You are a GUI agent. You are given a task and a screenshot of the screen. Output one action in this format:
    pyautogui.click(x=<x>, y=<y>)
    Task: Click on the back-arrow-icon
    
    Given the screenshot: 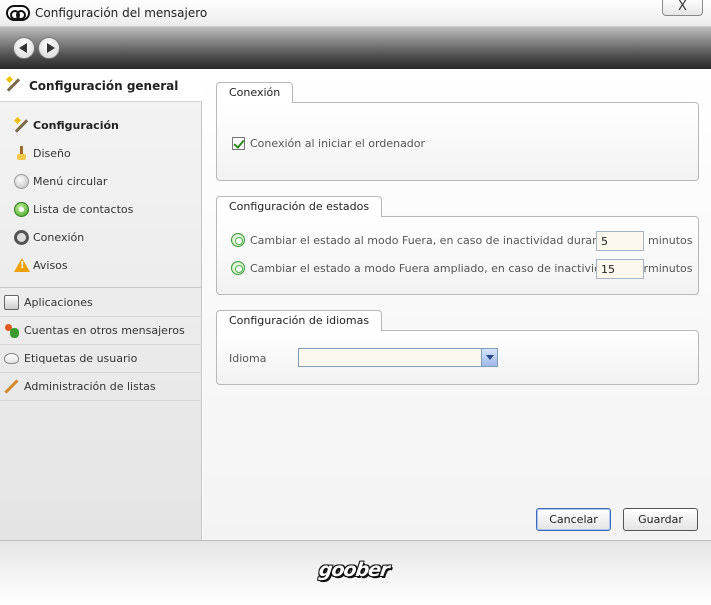 What is the action you would take?
    pyautogui.click(x=24, y=48)
    